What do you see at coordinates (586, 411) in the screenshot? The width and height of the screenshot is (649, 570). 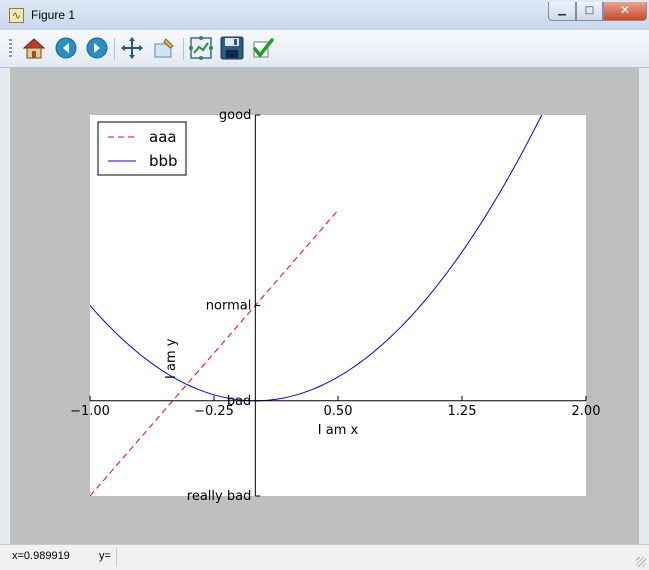 I see `x-tick-label: 2.00` at bounding box center [586, 411].